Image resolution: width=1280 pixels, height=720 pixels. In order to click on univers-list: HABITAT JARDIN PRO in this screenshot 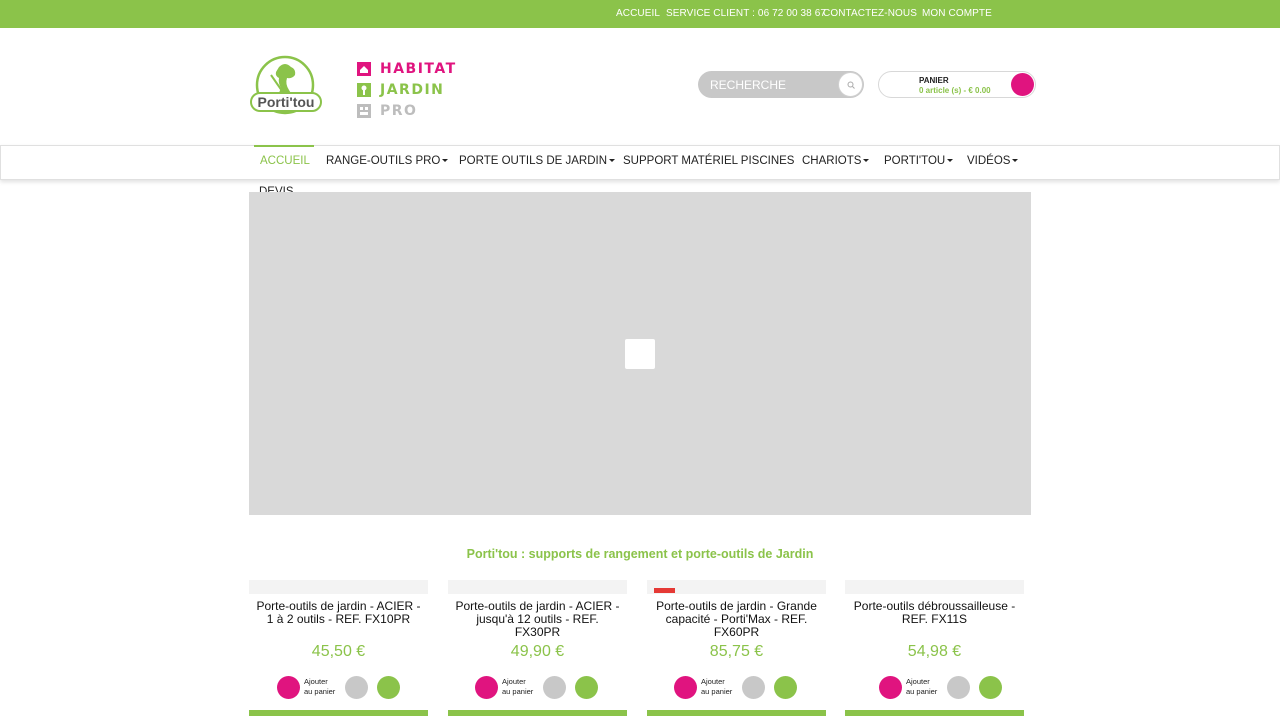, I will do `click(407, 89)`.